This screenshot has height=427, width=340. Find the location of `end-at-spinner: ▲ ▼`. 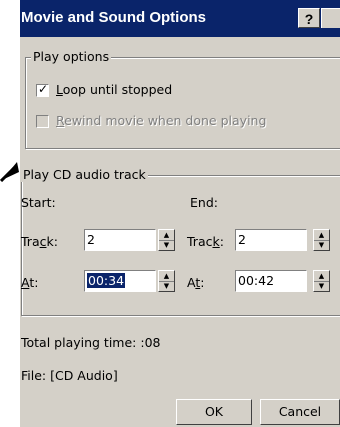

end-at-spinner: ▲ ▼ is located at coordinates (321, 281).